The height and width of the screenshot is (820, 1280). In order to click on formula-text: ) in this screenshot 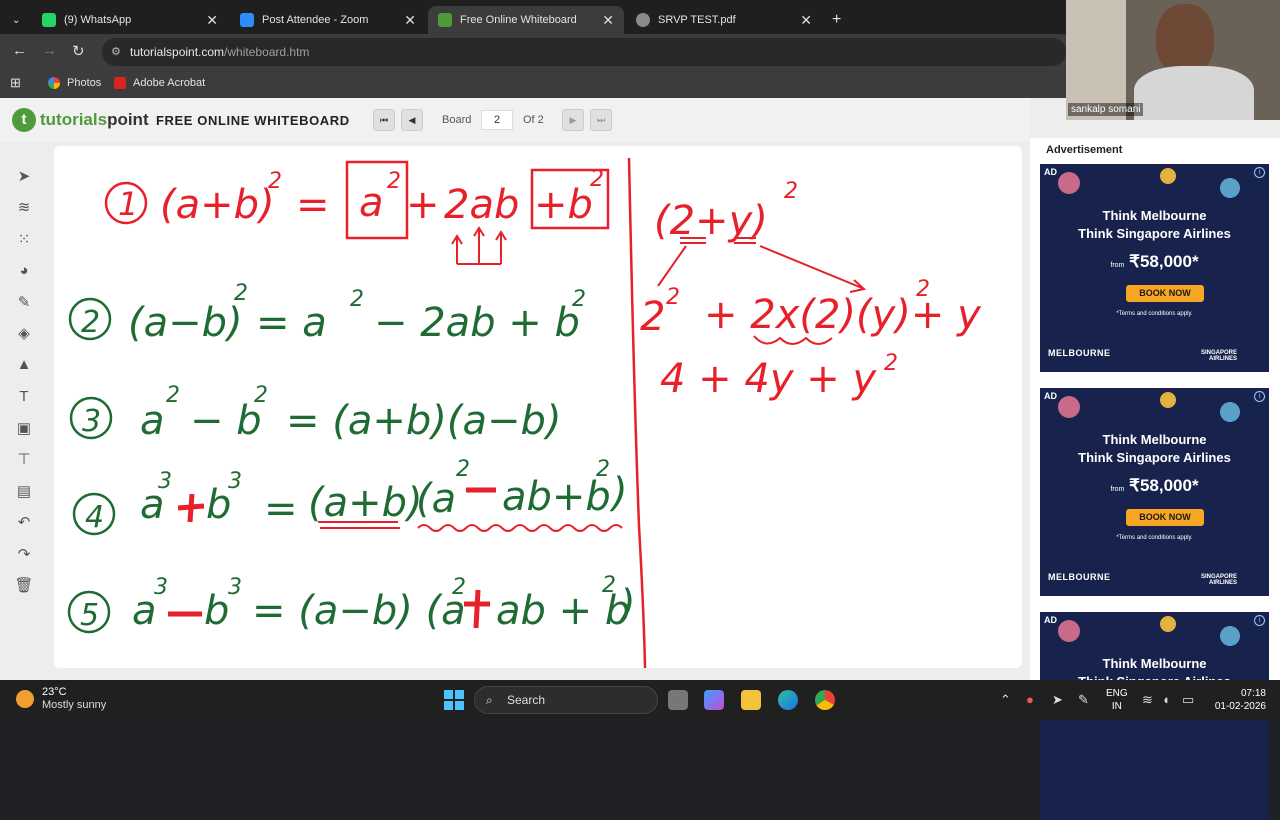, I will do `click(618, 493)`.